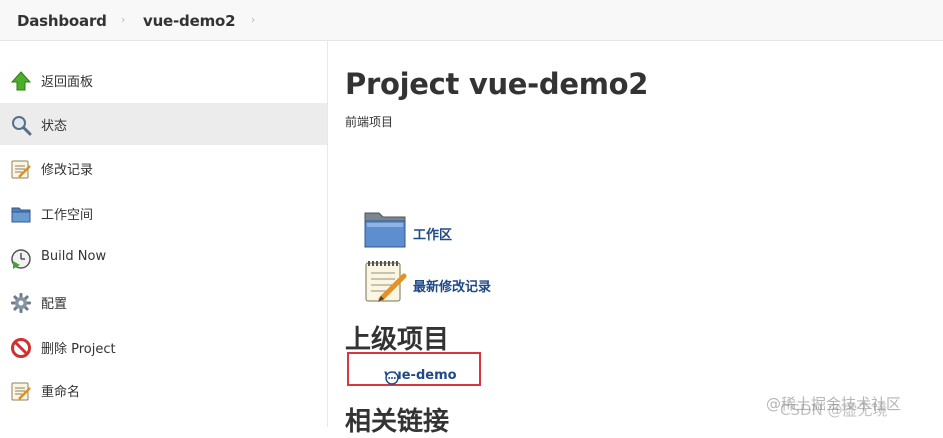 This screenshot has width=943, height=438. I want to click on gear-icon, so click(21, 303).